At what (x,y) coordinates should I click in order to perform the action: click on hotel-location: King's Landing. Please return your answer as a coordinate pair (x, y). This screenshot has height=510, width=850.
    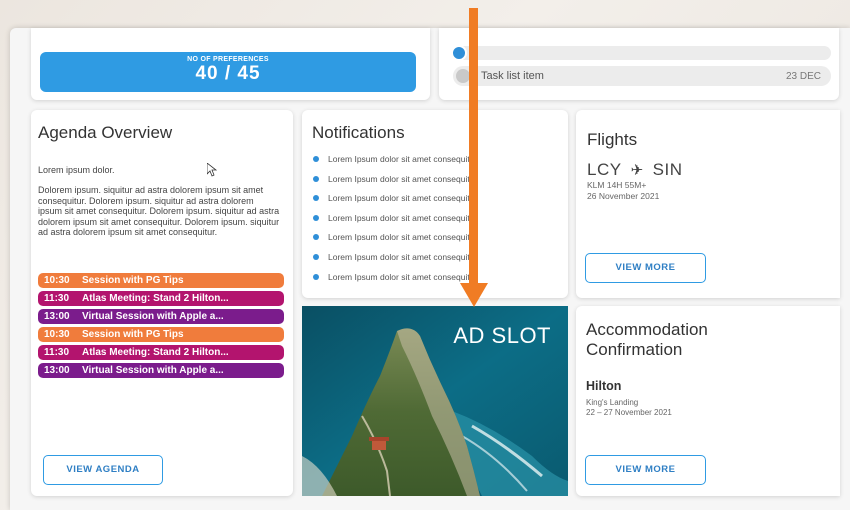
    Looking at the image, I should click on (612, 402).